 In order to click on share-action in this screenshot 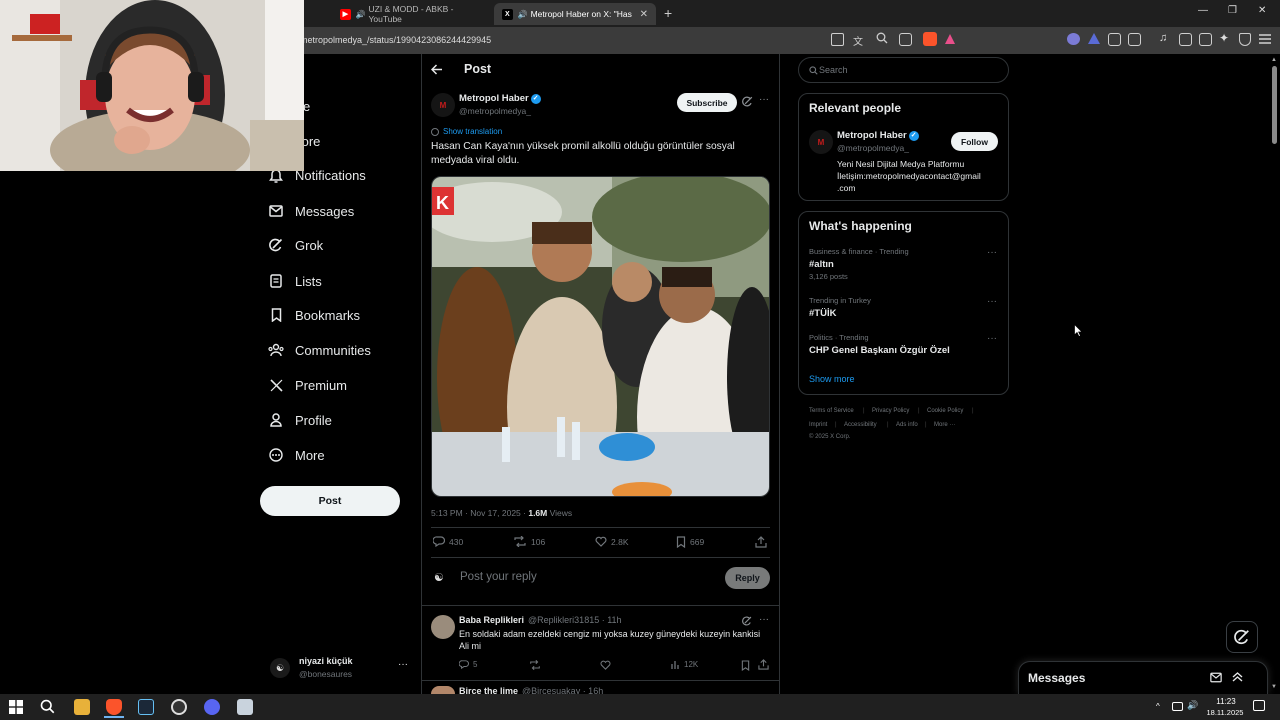, I will do `click(763, 542)`.